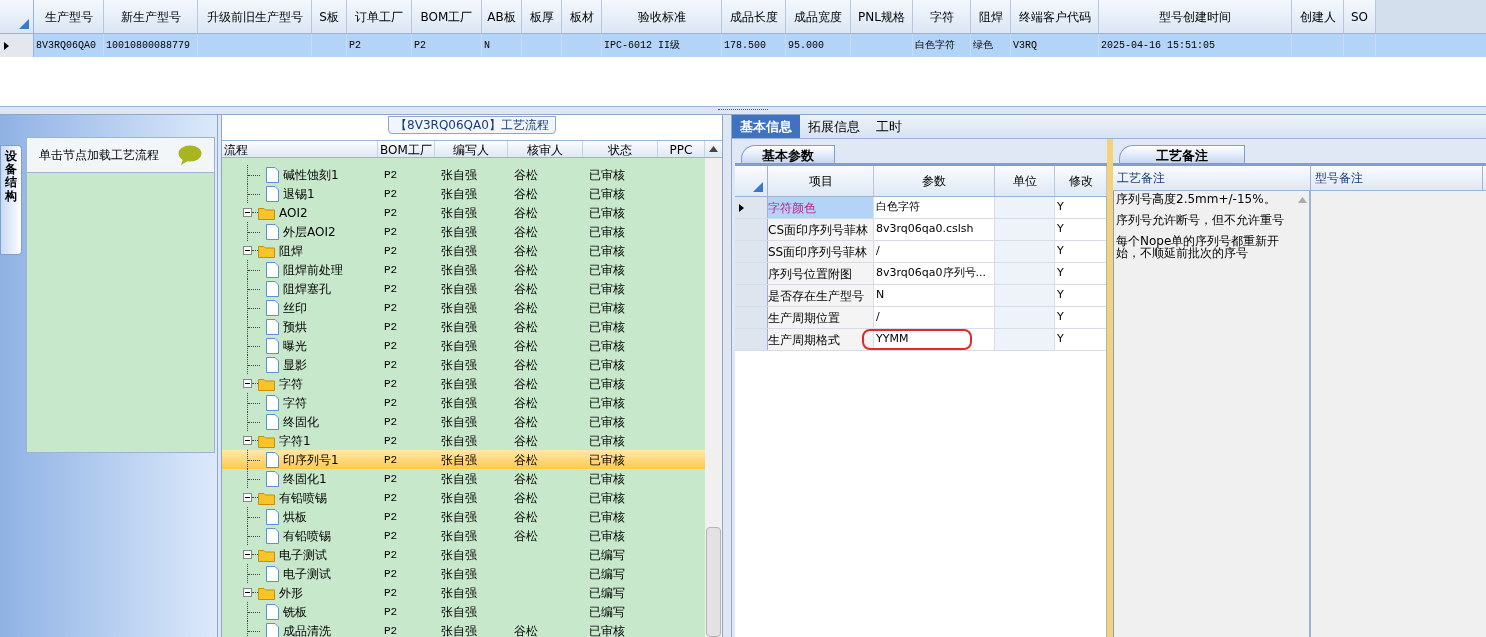 The height and width of the screenshot is (637, 1486). Describe the element at coordinates (463, 440) in the screenshot. I see `tree-row: 字符1 P2 张自强 谷松 已审核` at that location.